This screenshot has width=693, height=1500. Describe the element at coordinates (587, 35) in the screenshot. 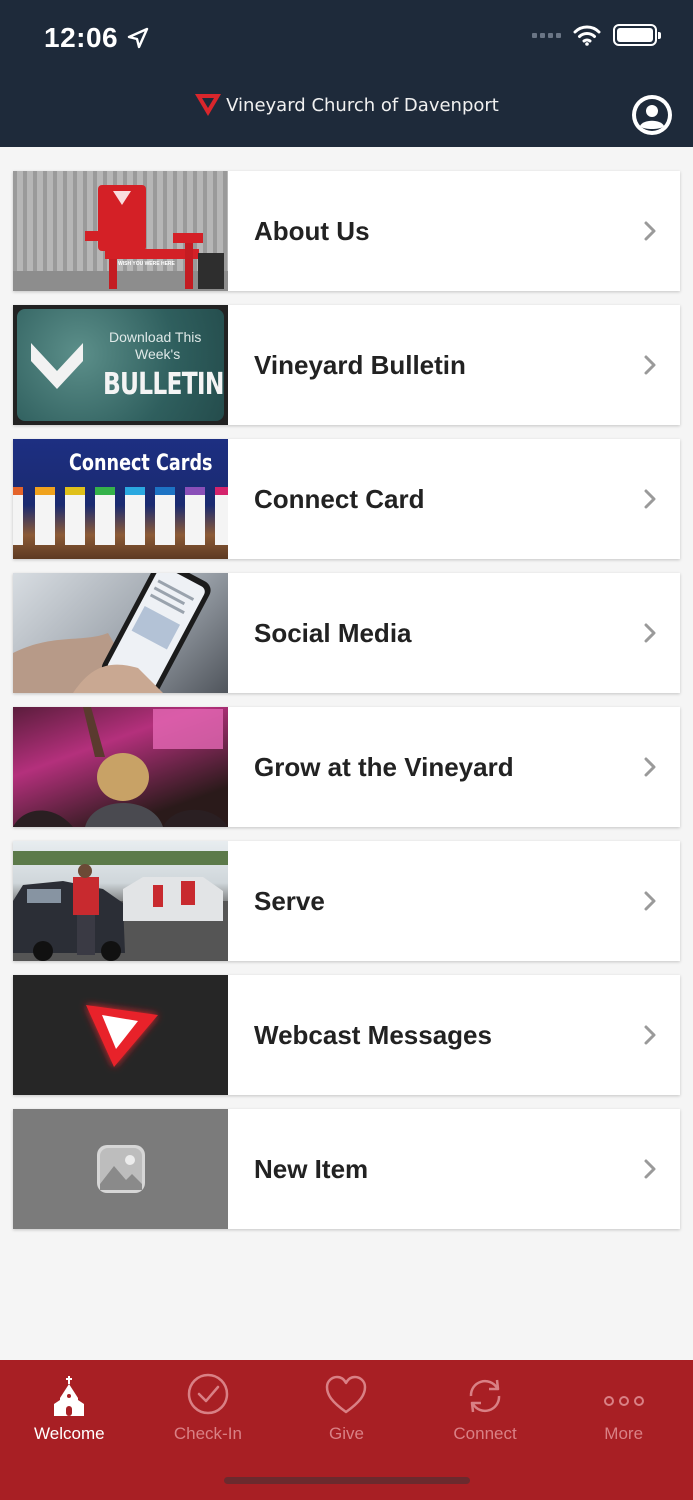

I see `wifi-icon` at that location.